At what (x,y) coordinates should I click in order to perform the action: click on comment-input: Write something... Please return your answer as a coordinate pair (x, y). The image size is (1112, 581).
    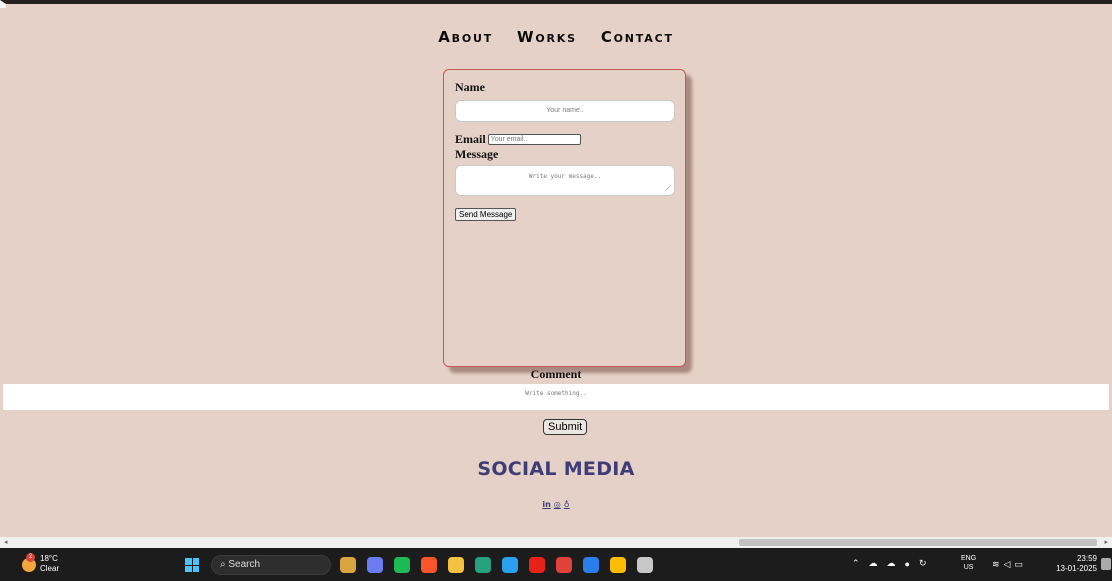
    Looking at the image, I should click on (556, 397).